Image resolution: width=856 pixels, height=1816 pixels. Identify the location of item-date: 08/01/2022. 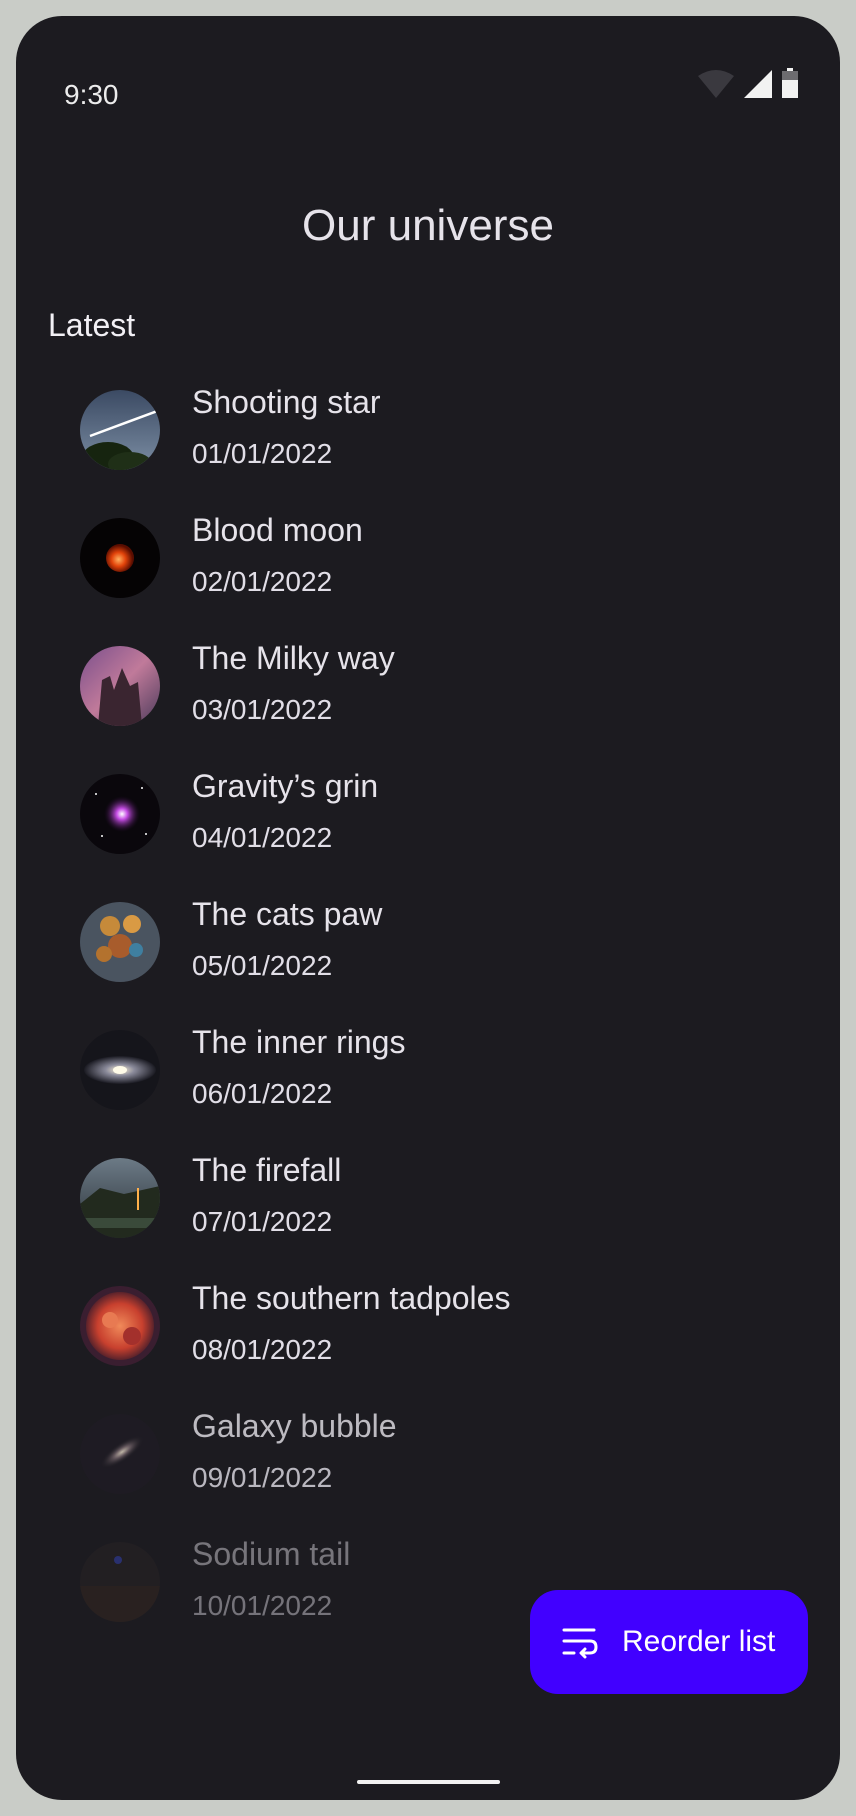
(262, 1349).